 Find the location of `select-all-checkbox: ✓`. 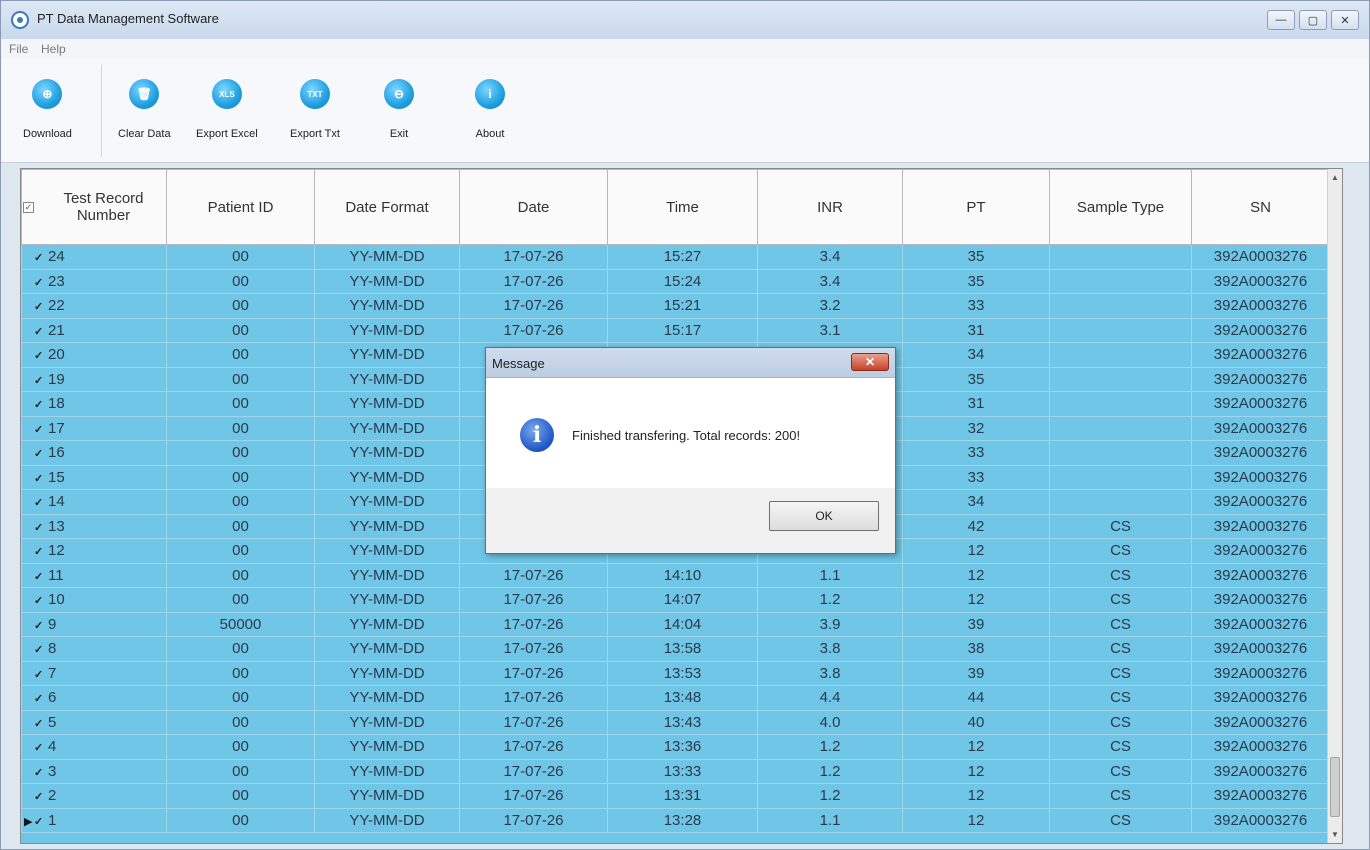

select-all-checkbox: ✓ is located at coordinates (28, 207).